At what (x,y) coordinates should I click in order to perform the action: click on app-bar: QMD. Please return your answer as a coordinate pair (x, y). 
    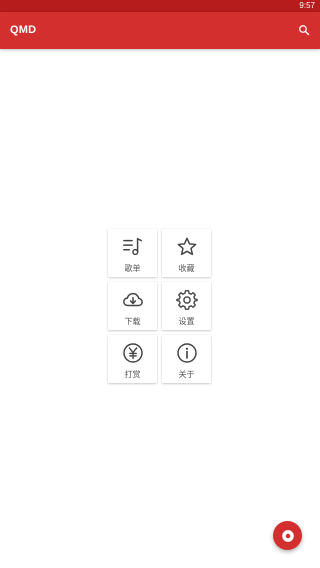
    Looking at the image, I should click on (160, 30).